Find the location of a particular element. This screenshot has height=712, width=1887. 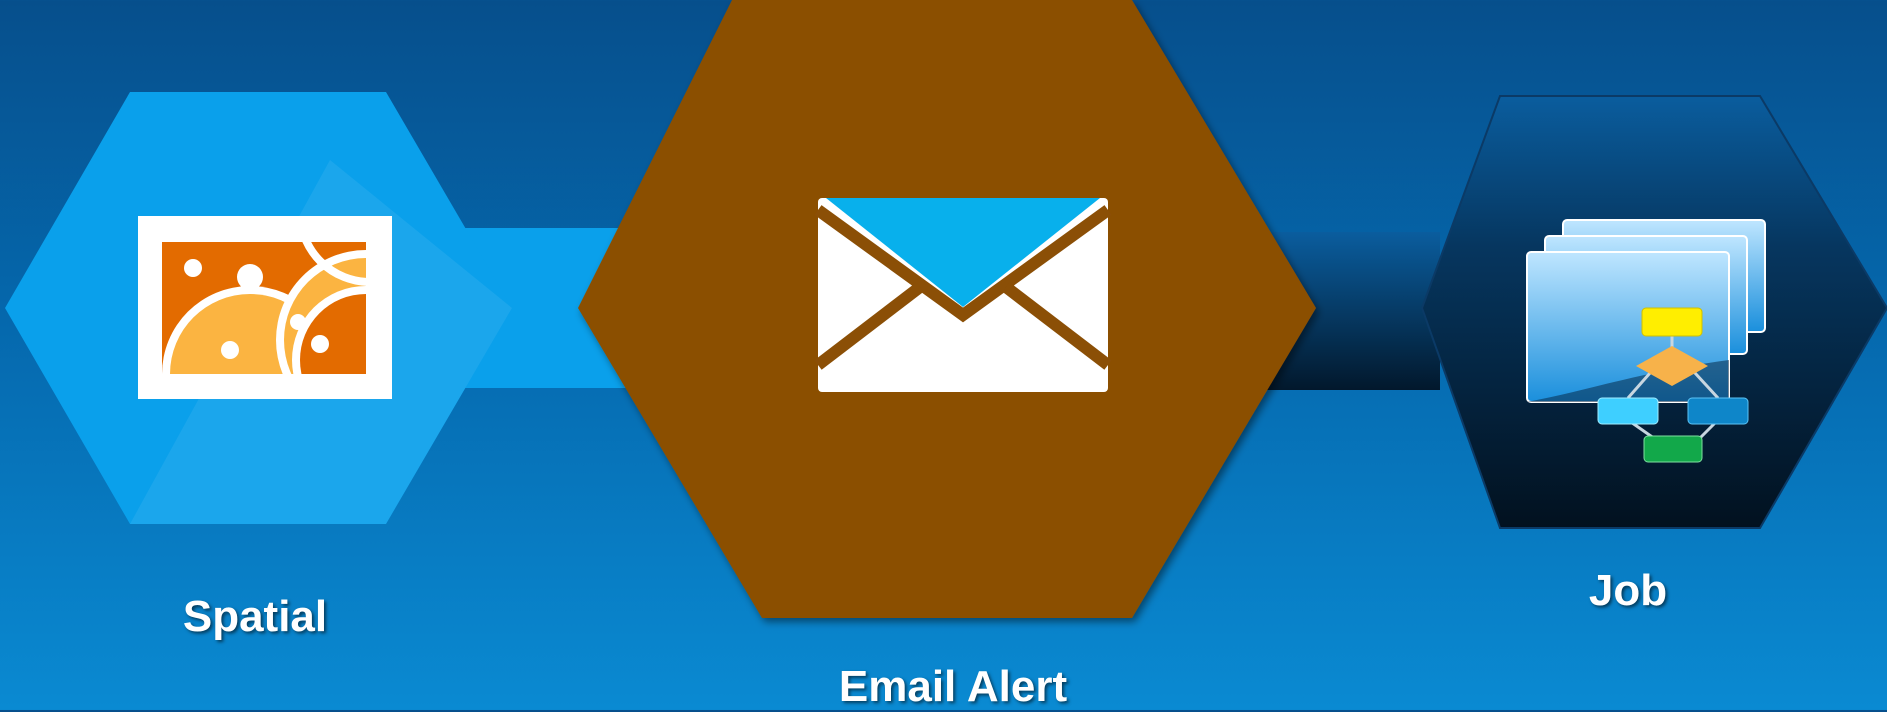

job-label: Job is located at coordinates (1628, 590).